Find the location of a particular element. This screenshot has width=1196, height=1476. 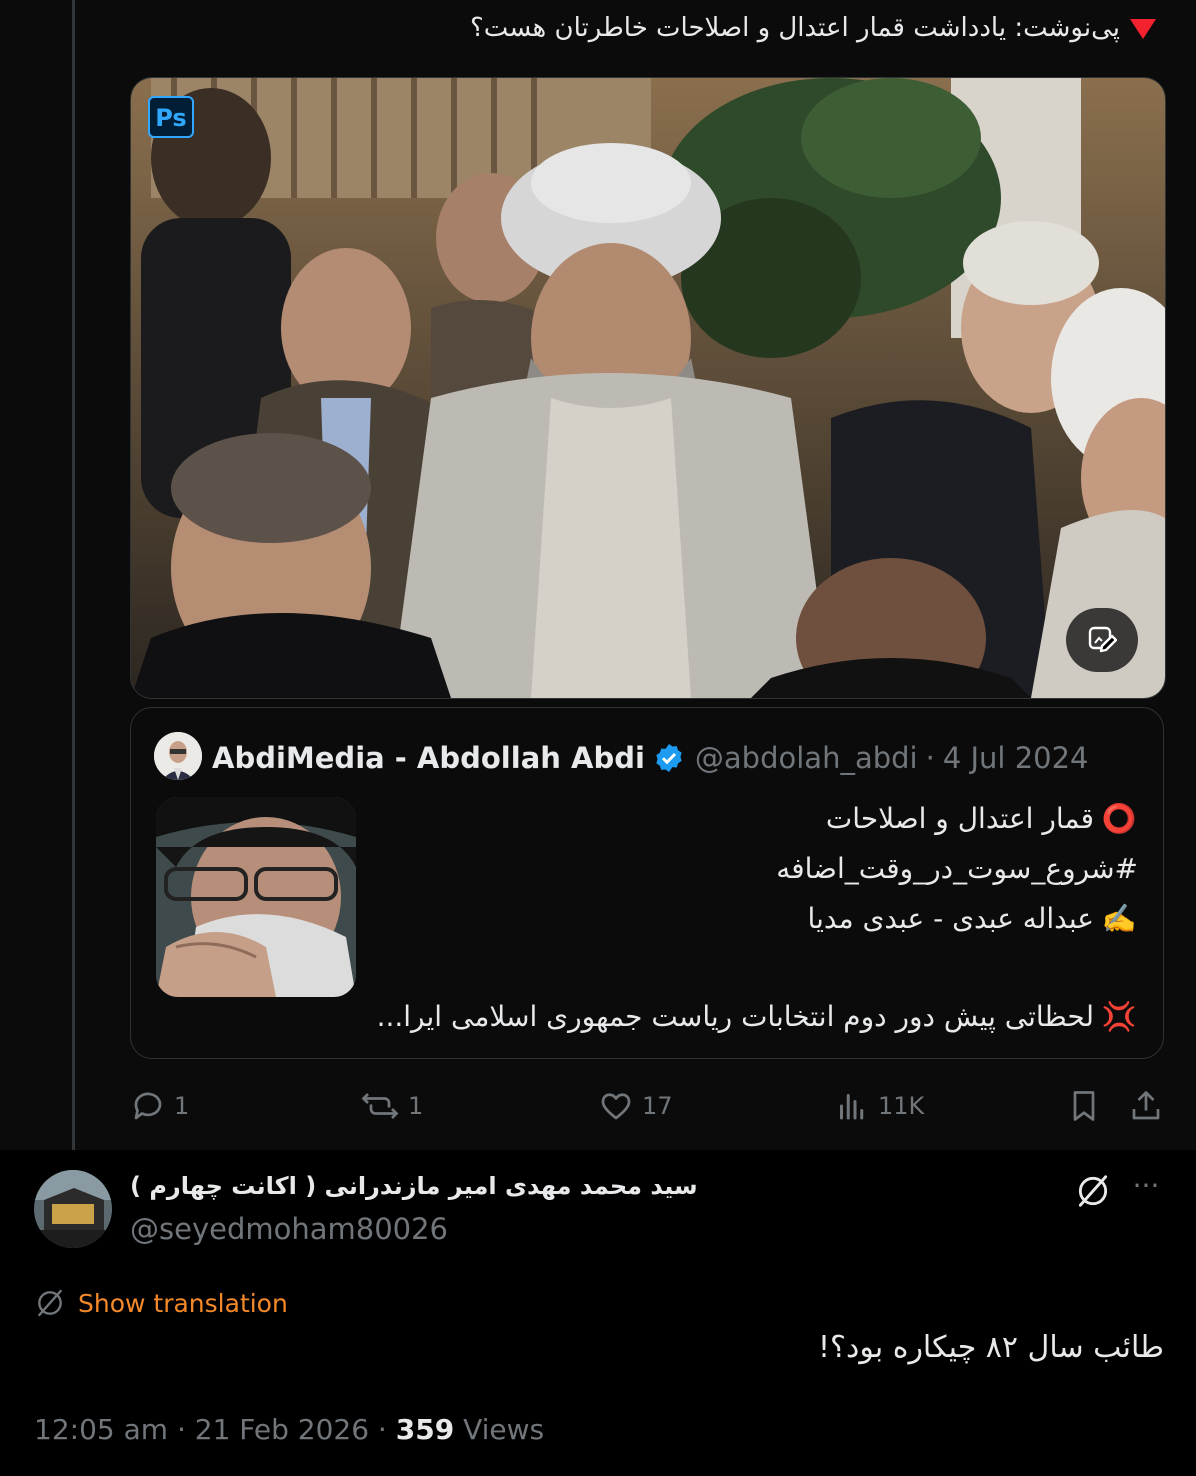

quote-hashtag: #شروع_سوت_در_وقت_اضافه is located at coordinates (758, 872).